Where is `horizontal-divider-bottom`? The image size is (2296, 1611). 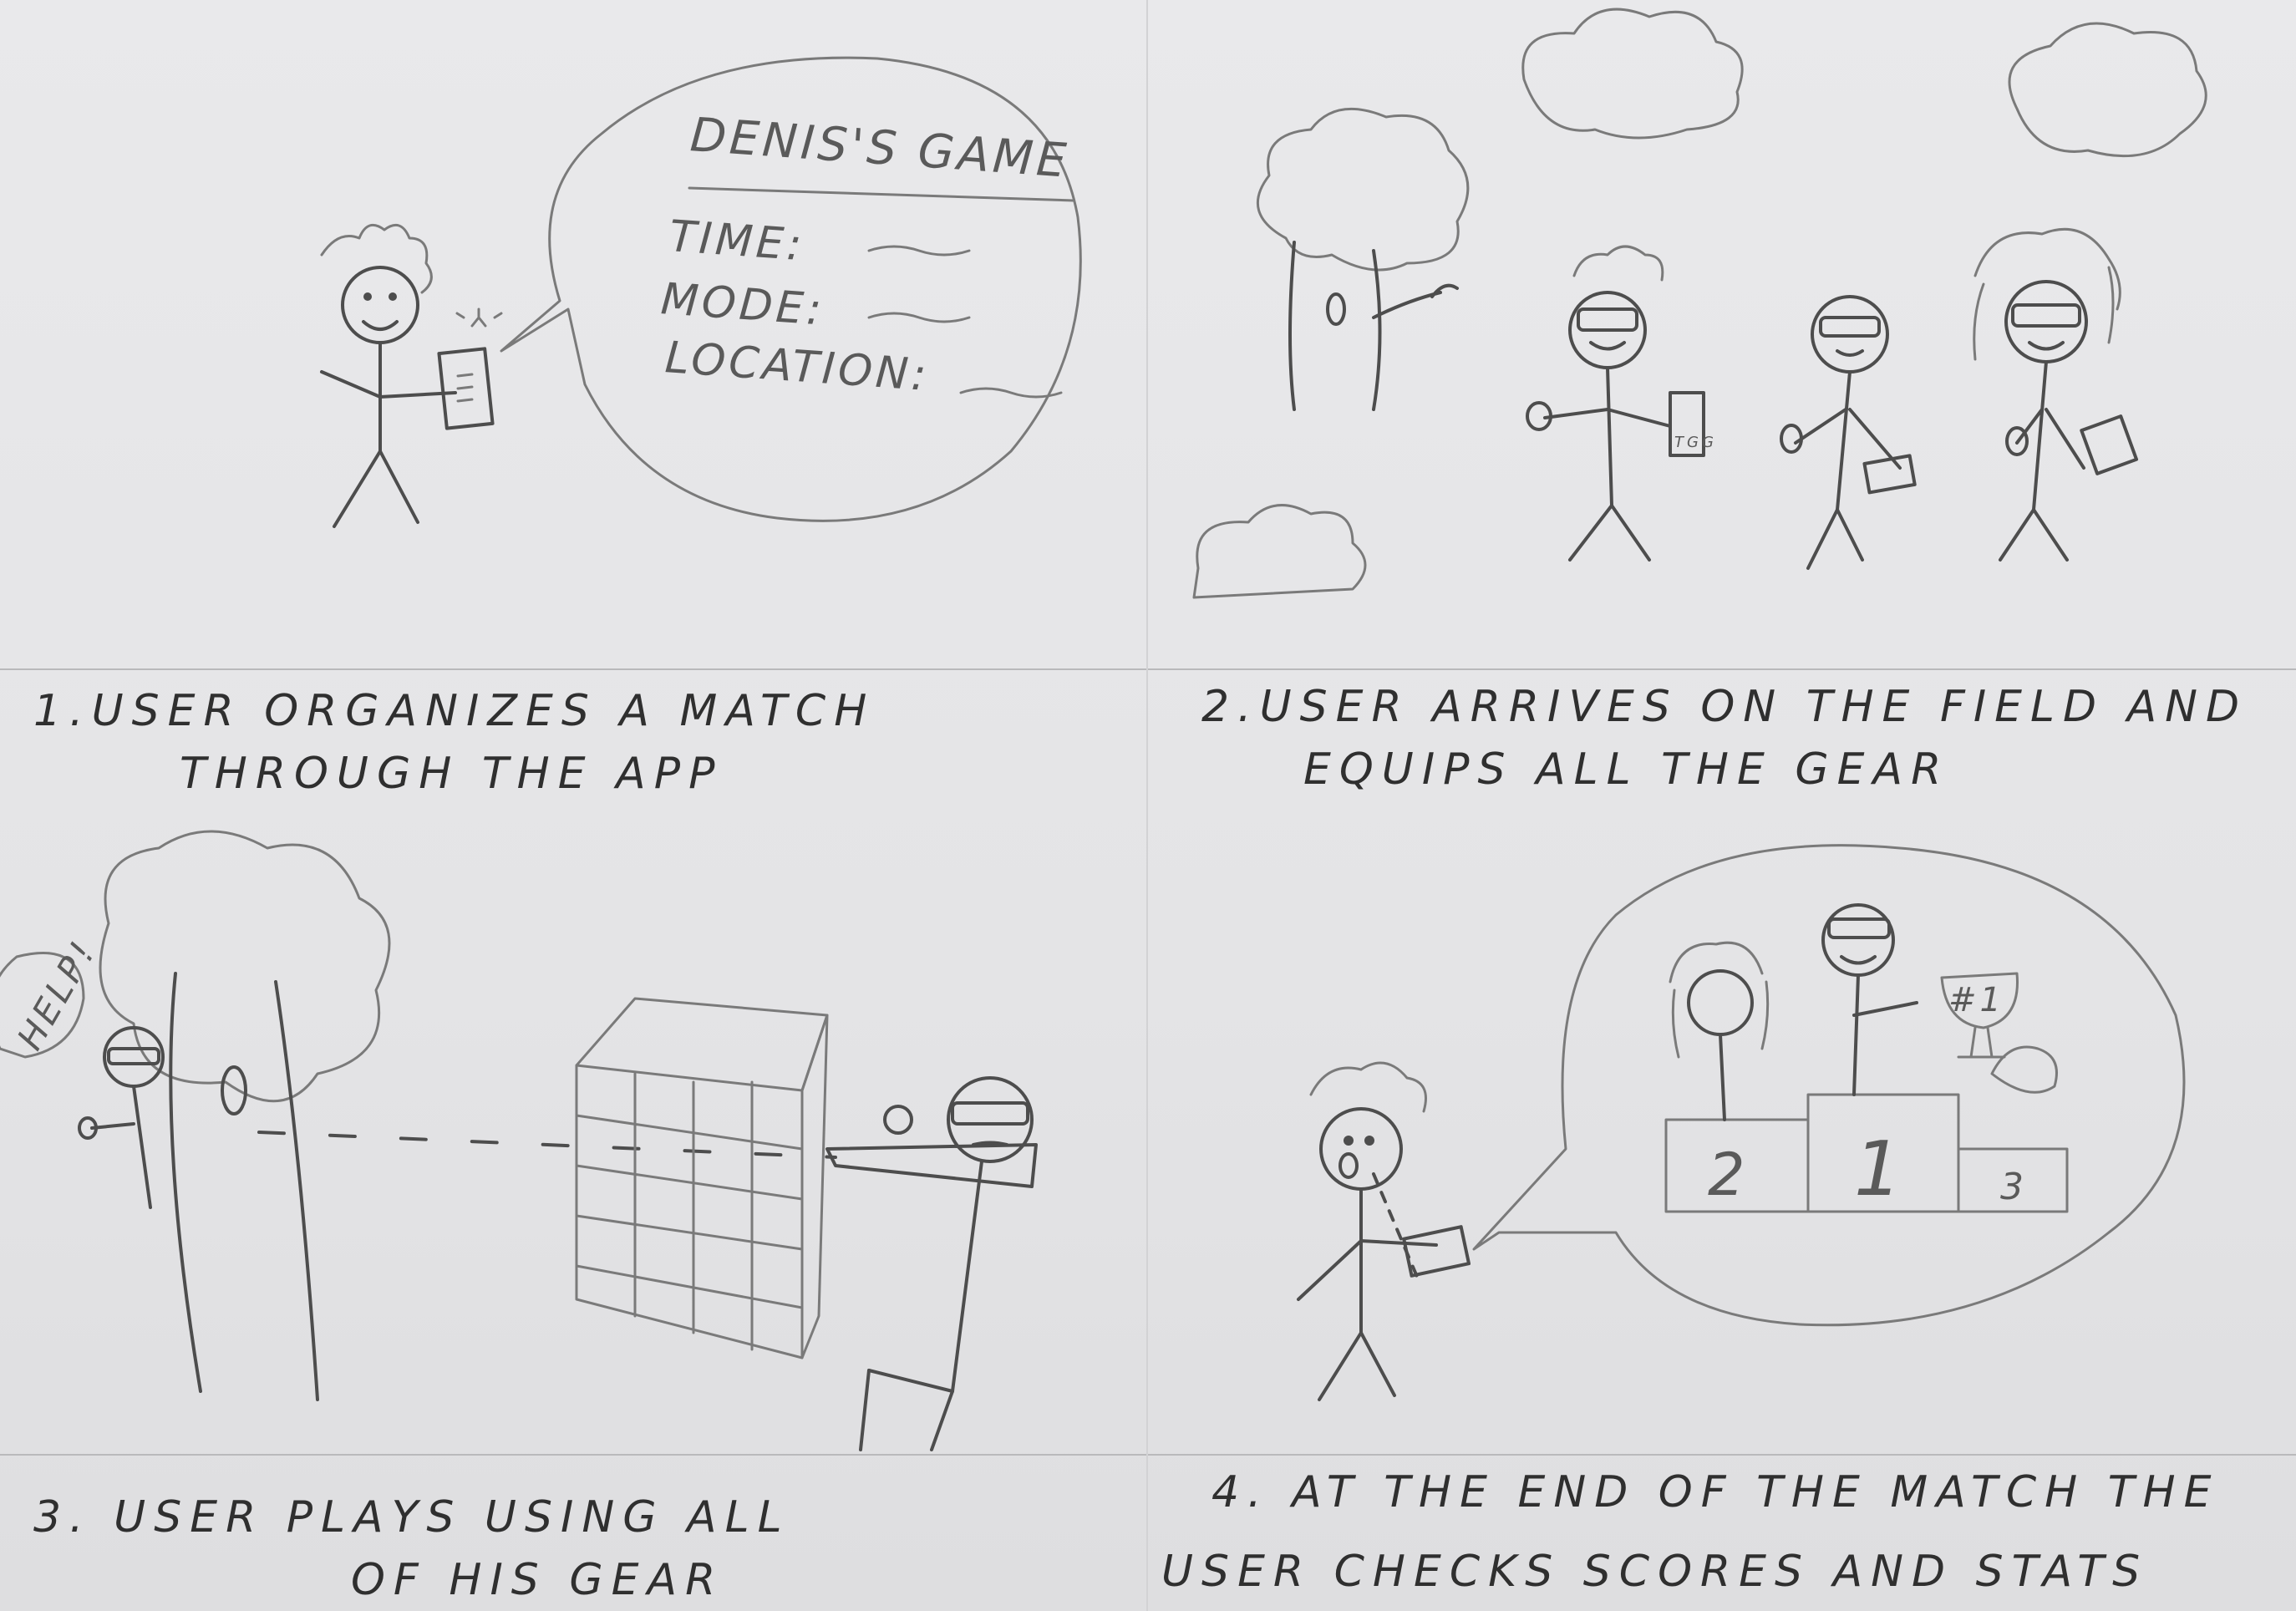 horizontal-divider-bottom is located at coordinates (1148, 1455).